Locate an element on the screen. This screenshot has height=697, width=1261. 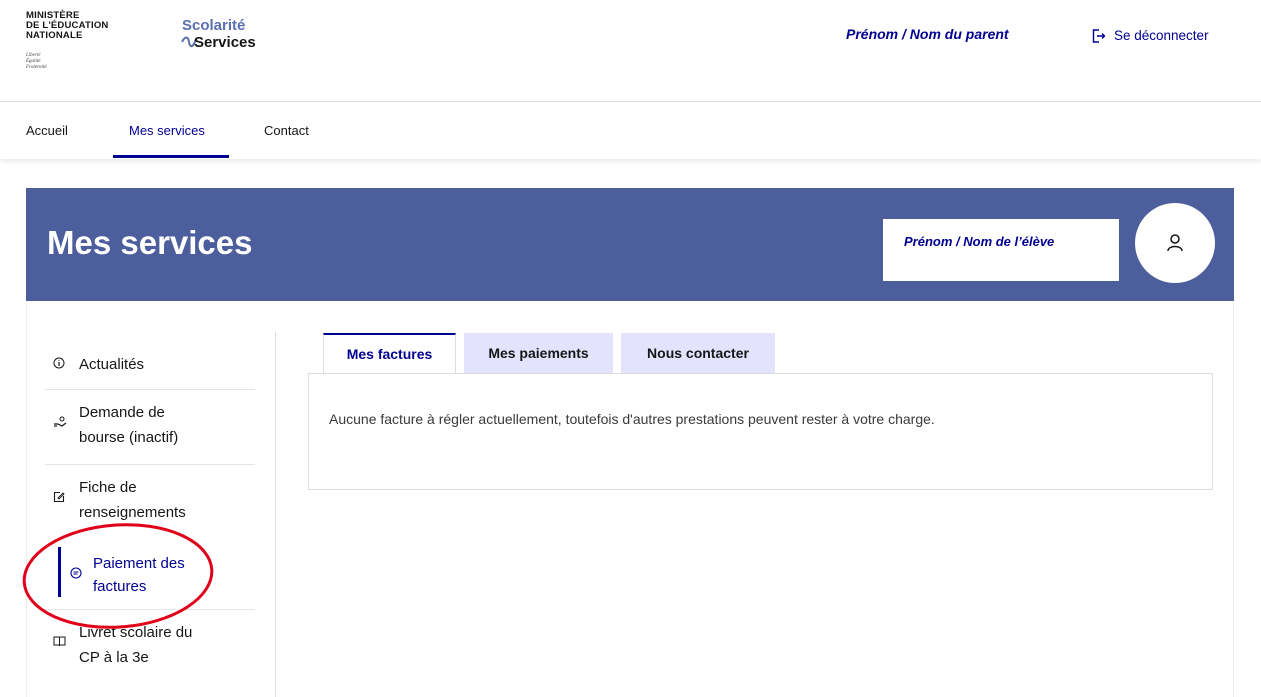
sidebar-item-label: Fiche de is located at coordinates (108, 487).